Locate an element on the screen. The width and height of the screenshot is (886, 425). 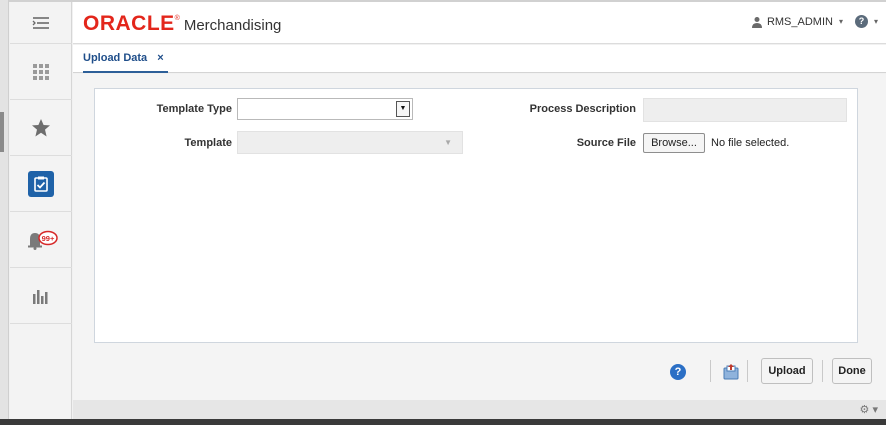
sidebar-item-menu is located at coordinates (41, 23).